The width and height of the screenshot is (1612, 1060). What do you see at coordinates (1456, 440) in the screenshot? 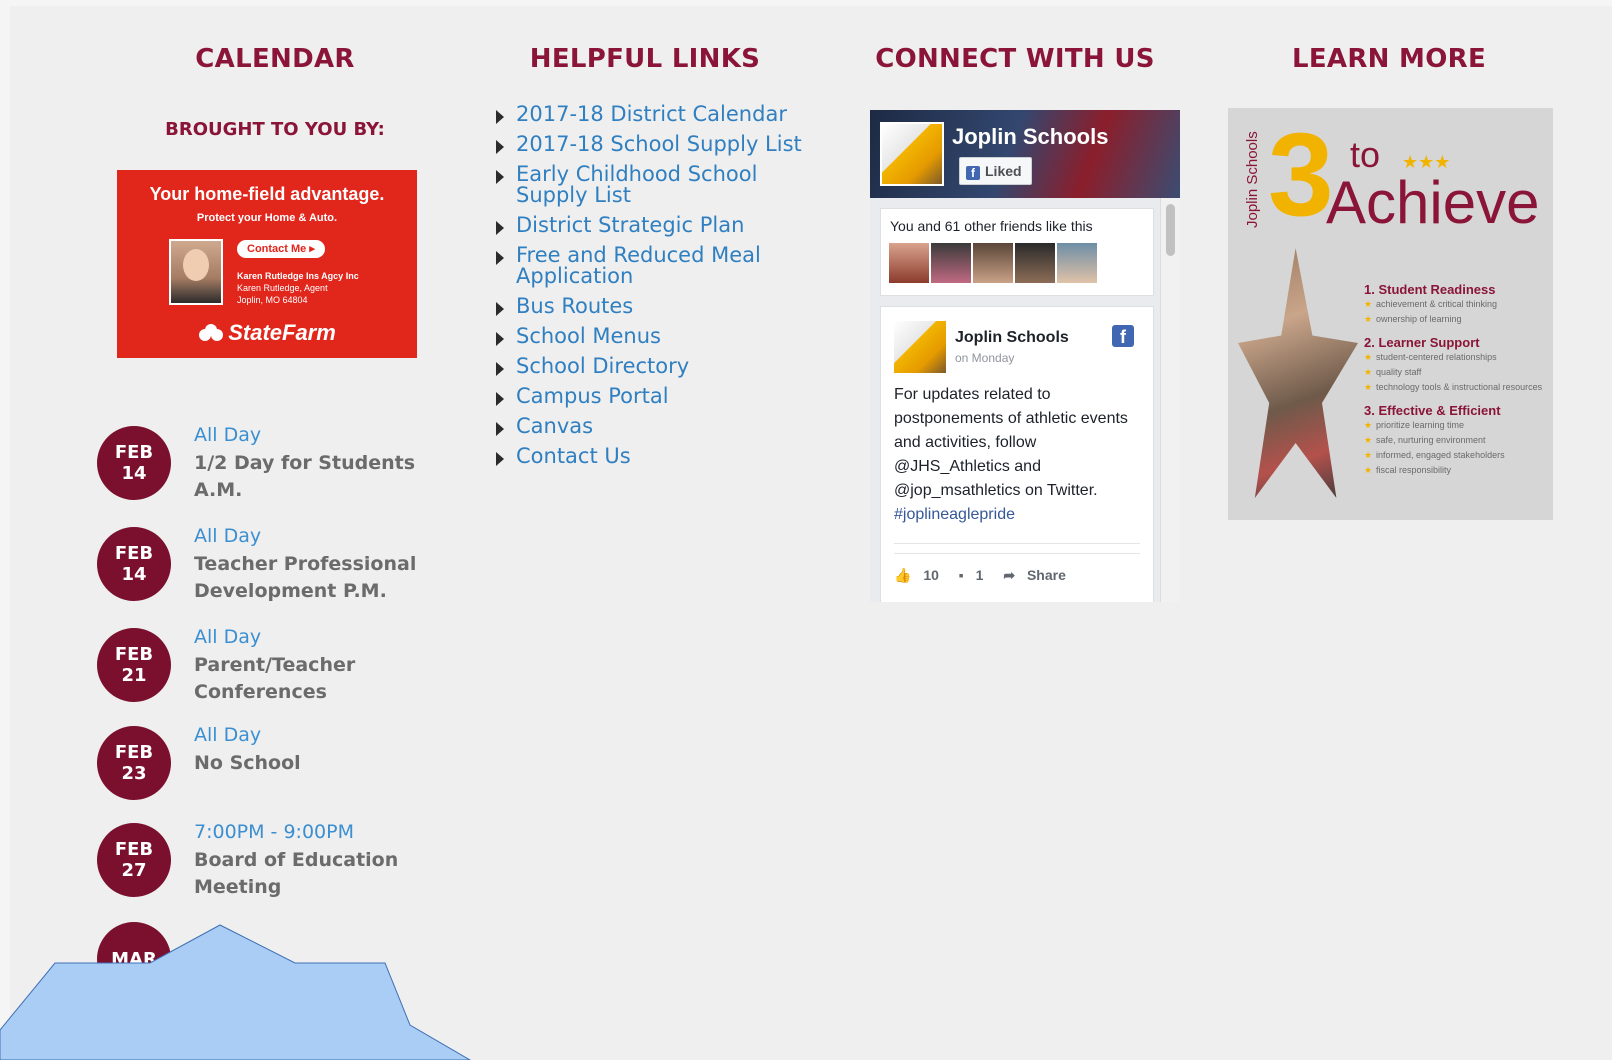
I see `poster-point-item: safe, nurturing environment` at bounding box center [1456, 440].